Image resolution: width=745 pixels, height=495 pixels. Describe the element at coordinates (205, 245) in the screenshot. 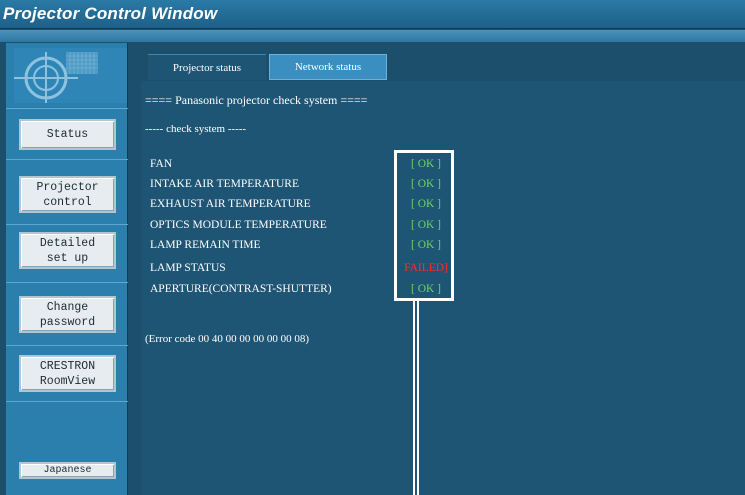

I see `check-label: LAMP REMAIN TIME` at that location.